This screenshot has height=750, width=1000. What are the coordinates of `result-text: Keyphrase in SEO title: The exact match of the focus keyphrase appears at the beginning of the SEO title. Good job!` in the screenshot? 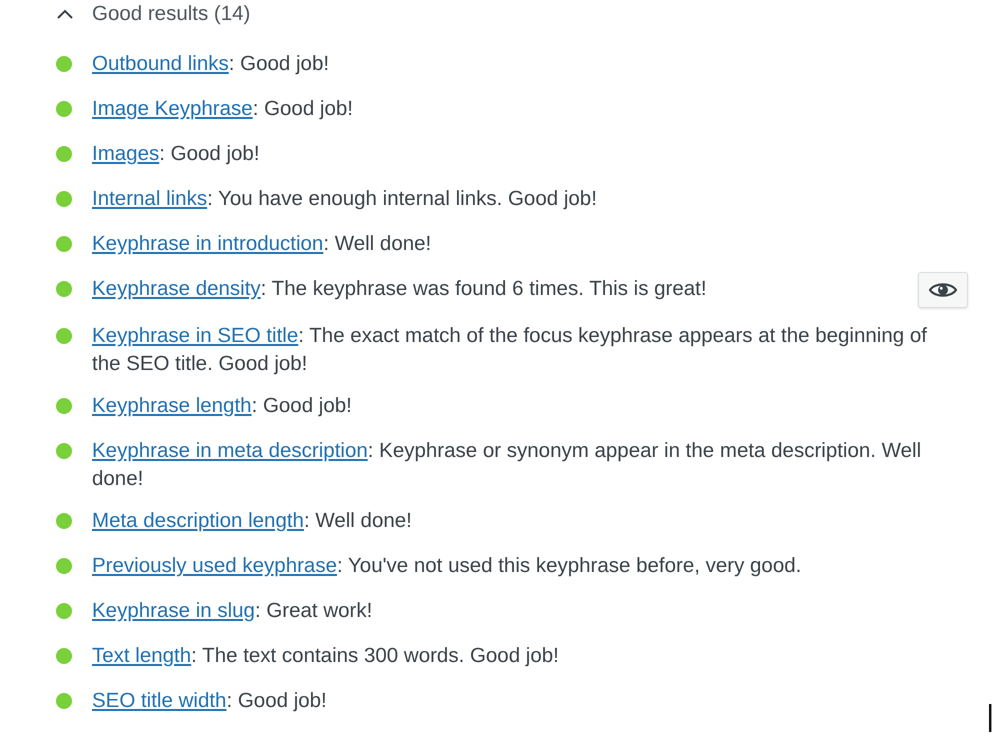 It's located at (510, 350).